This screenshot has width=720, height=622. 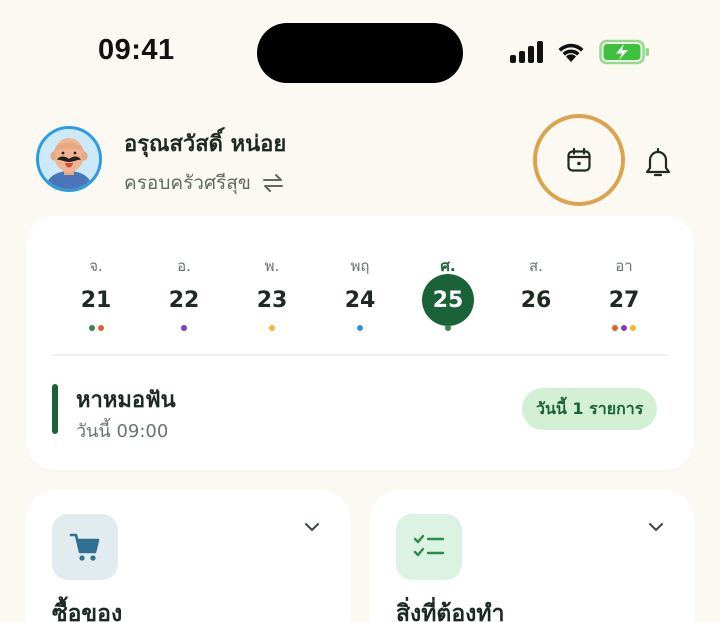 I want to click on card-title: สิ่งที่ต้องทำ, so click(x=450, y=611).